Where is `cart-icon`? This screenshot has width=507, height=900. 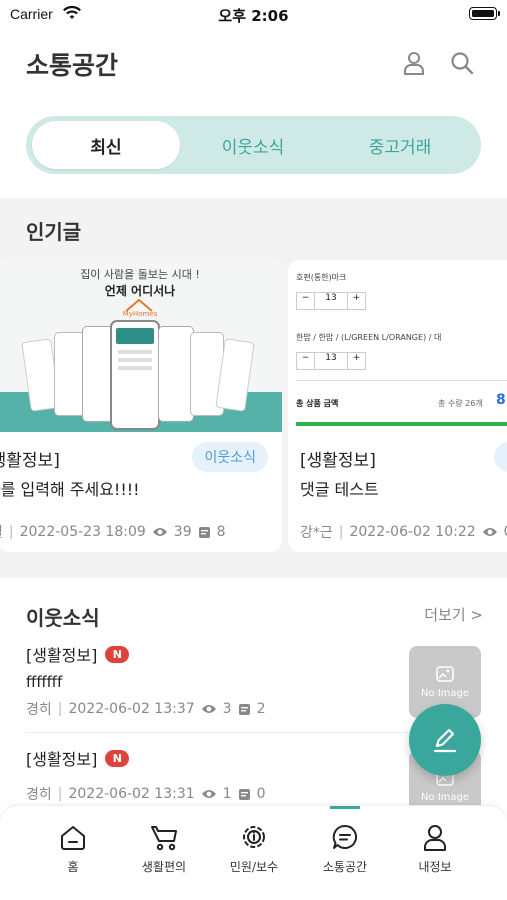 cart-icon is located at coordinates (164, 838).